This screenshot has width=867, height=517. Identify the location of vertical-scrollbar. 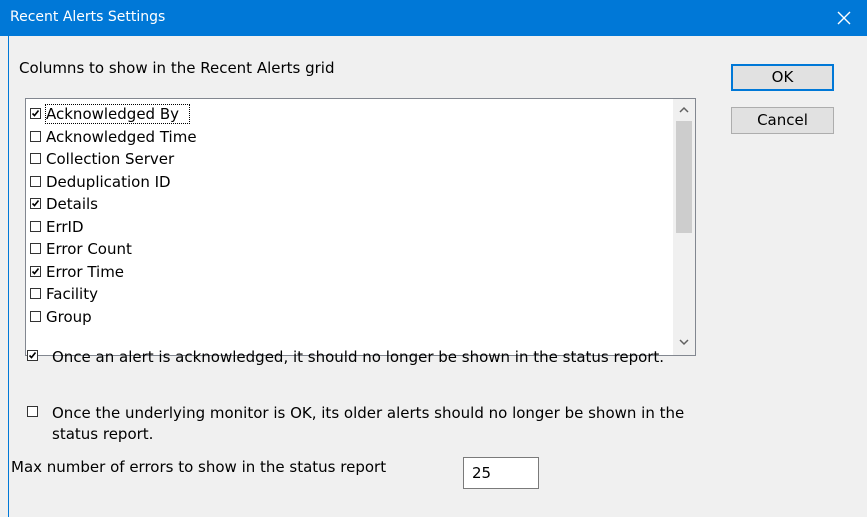
(684, 227).